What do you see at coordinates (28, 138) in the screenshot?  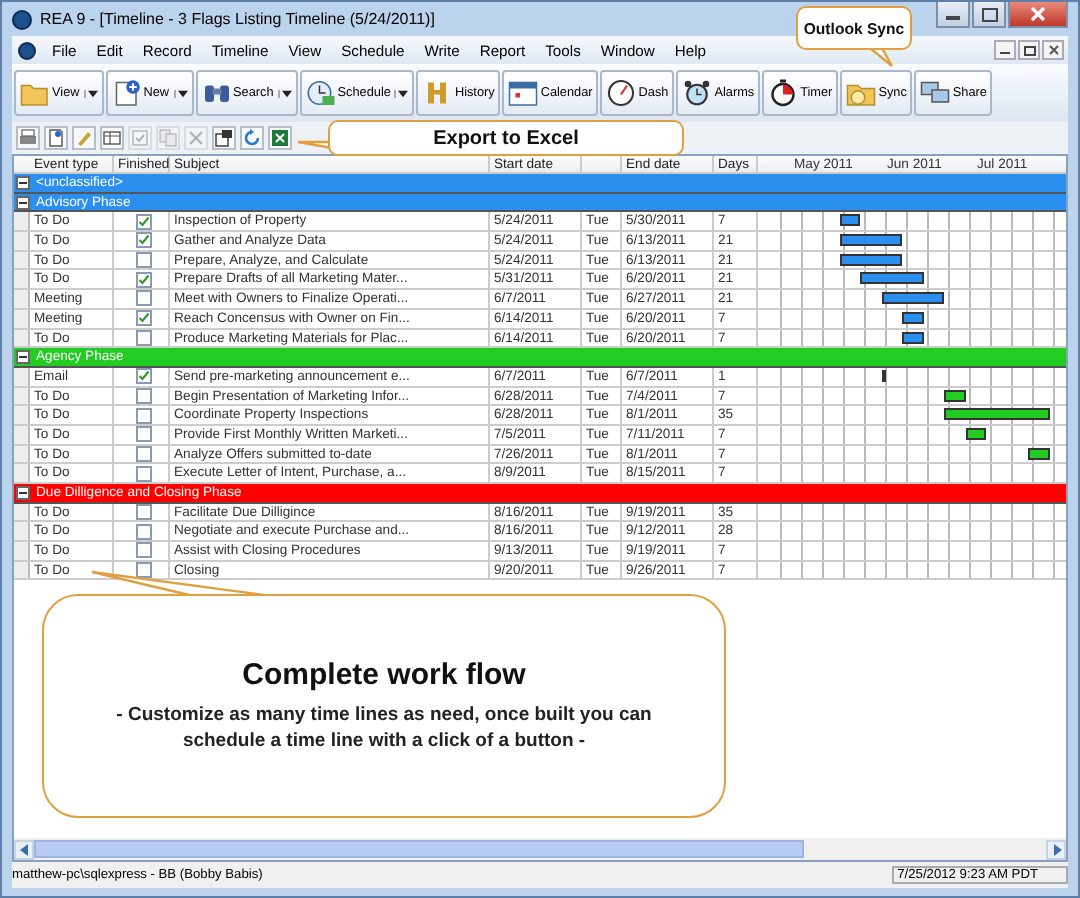 I see `printer-icon` at bounding box center [28, 138].